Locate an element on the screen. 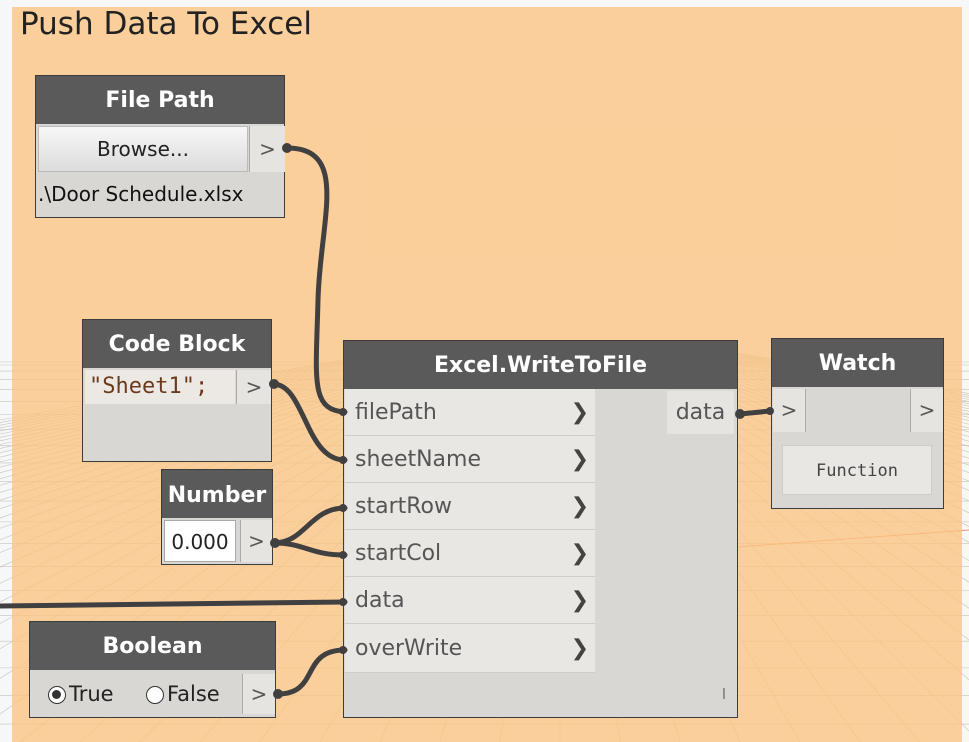 This screenshot has width=969, height=742. output-port-data: data is located at coordinates (700, 412).